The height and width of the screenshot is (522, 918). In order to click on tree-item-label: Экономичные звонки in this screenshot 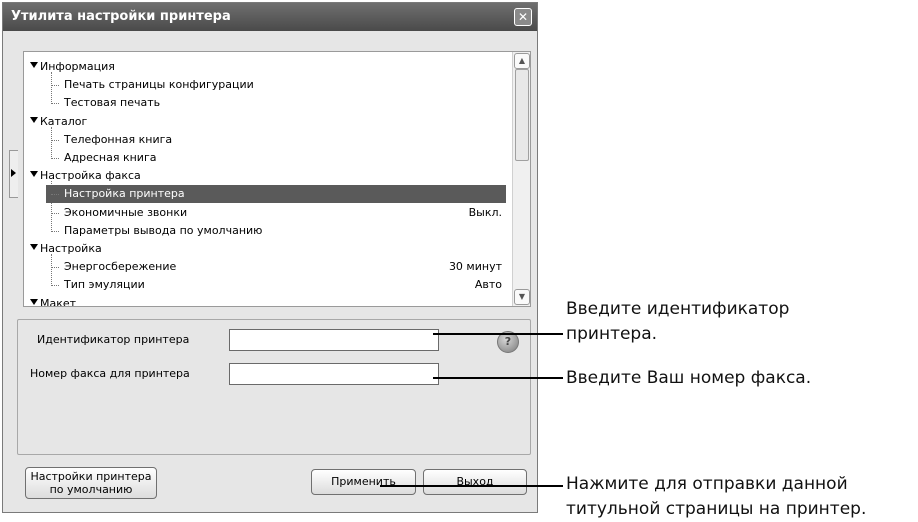, I will do `click(126, 212)`.